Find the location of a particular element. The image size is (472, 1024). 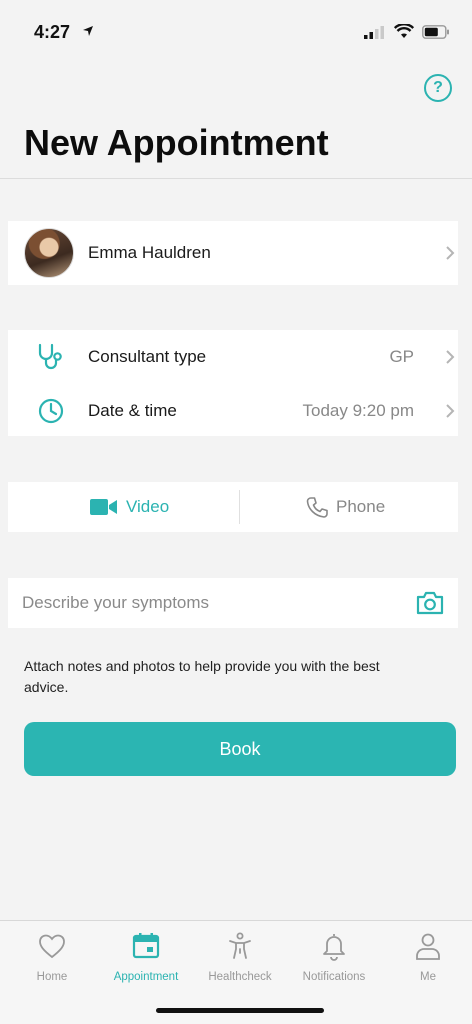

help-button: ? is located at coordinates (438, 88).